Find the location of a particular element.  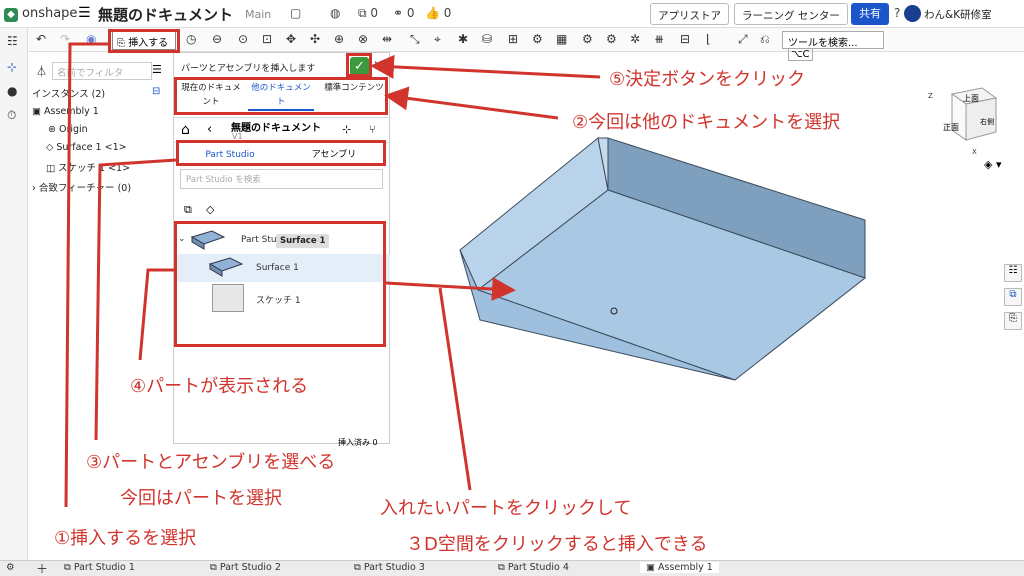

list-view-icon: ☰ is located at coordinates (157, 69).